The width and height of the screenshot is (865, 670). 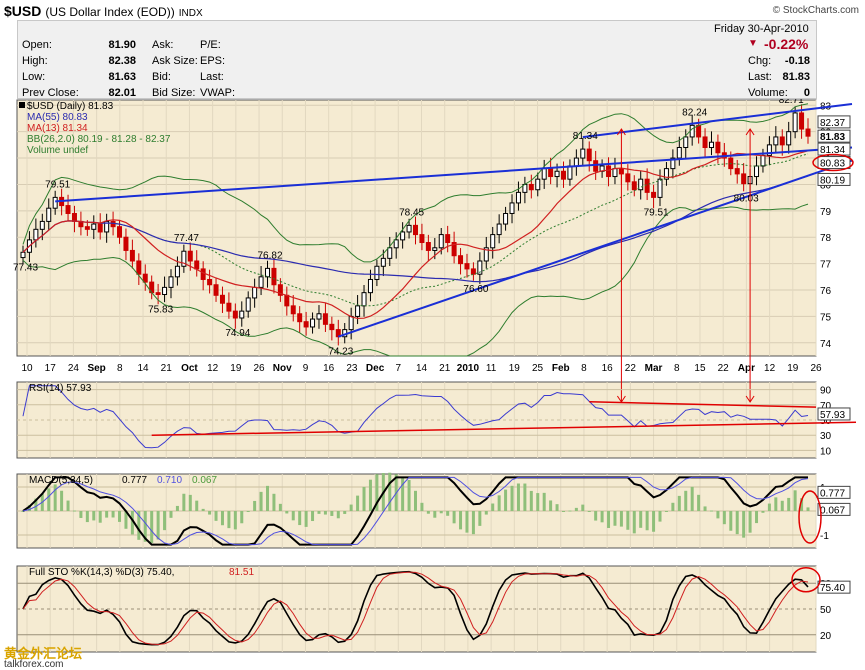 What do you see at coordinates (99, 139) in the screenshot?
I see `legend-bb: BB(26,2.0) 80.19 - 81.28 - 82.37` at bounding box center [99, 139].